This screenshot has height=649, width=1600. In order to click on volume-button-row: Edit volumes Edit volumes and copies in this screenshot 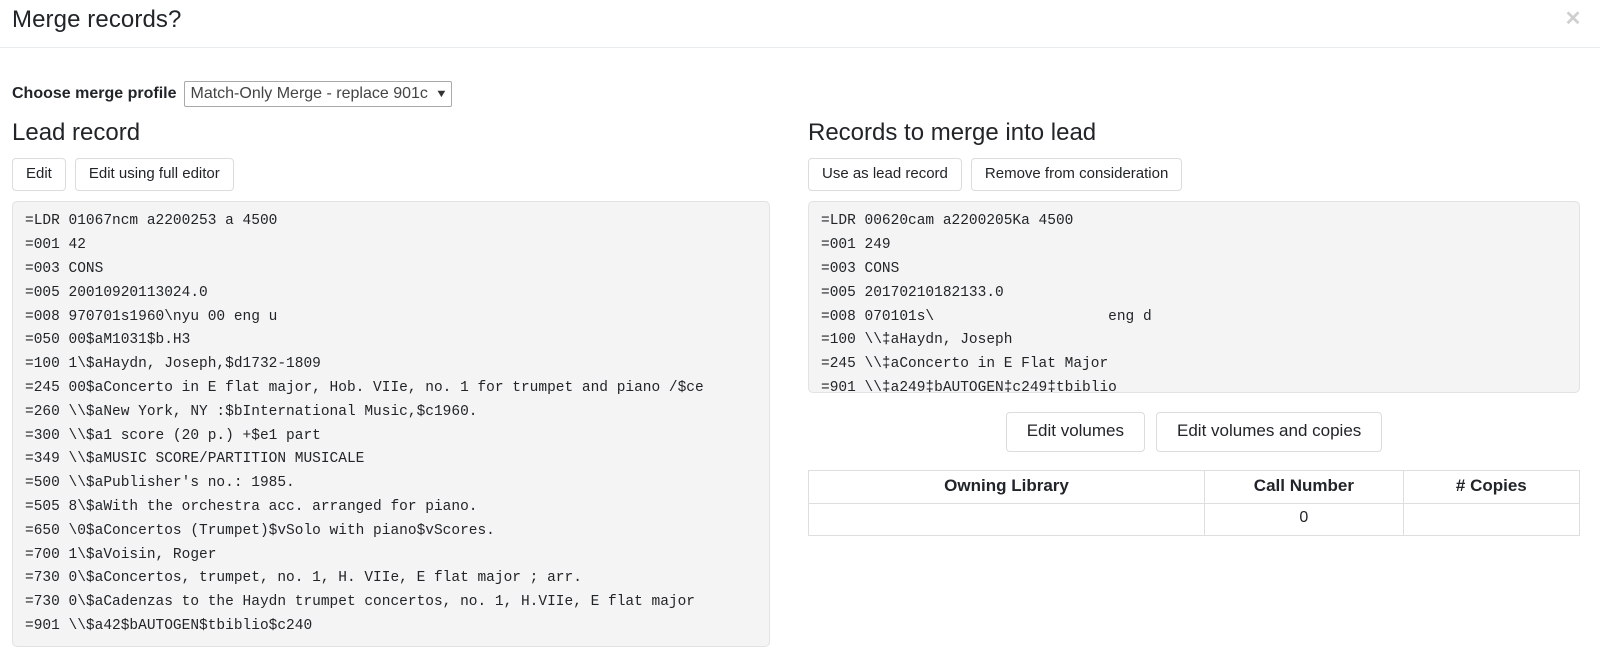, I will do `click(1194, 432)`.